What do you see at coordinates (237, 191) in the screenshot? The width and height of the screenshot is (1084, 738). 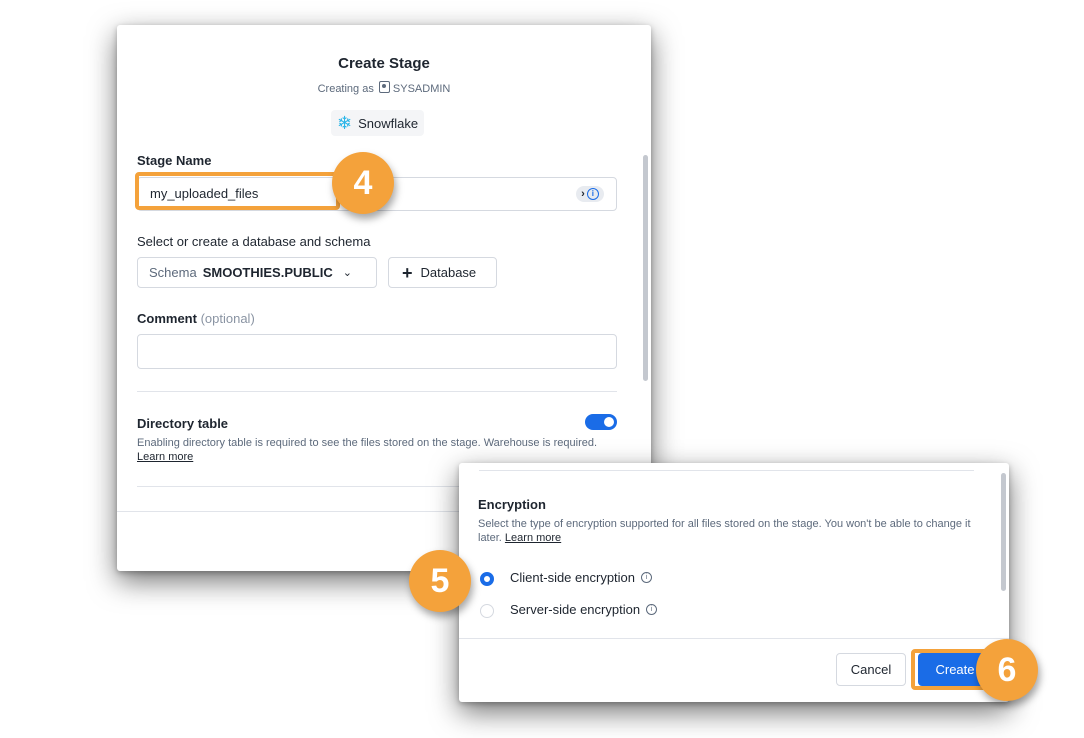 I see `step4-highlight` at bounding box center [237, 191].